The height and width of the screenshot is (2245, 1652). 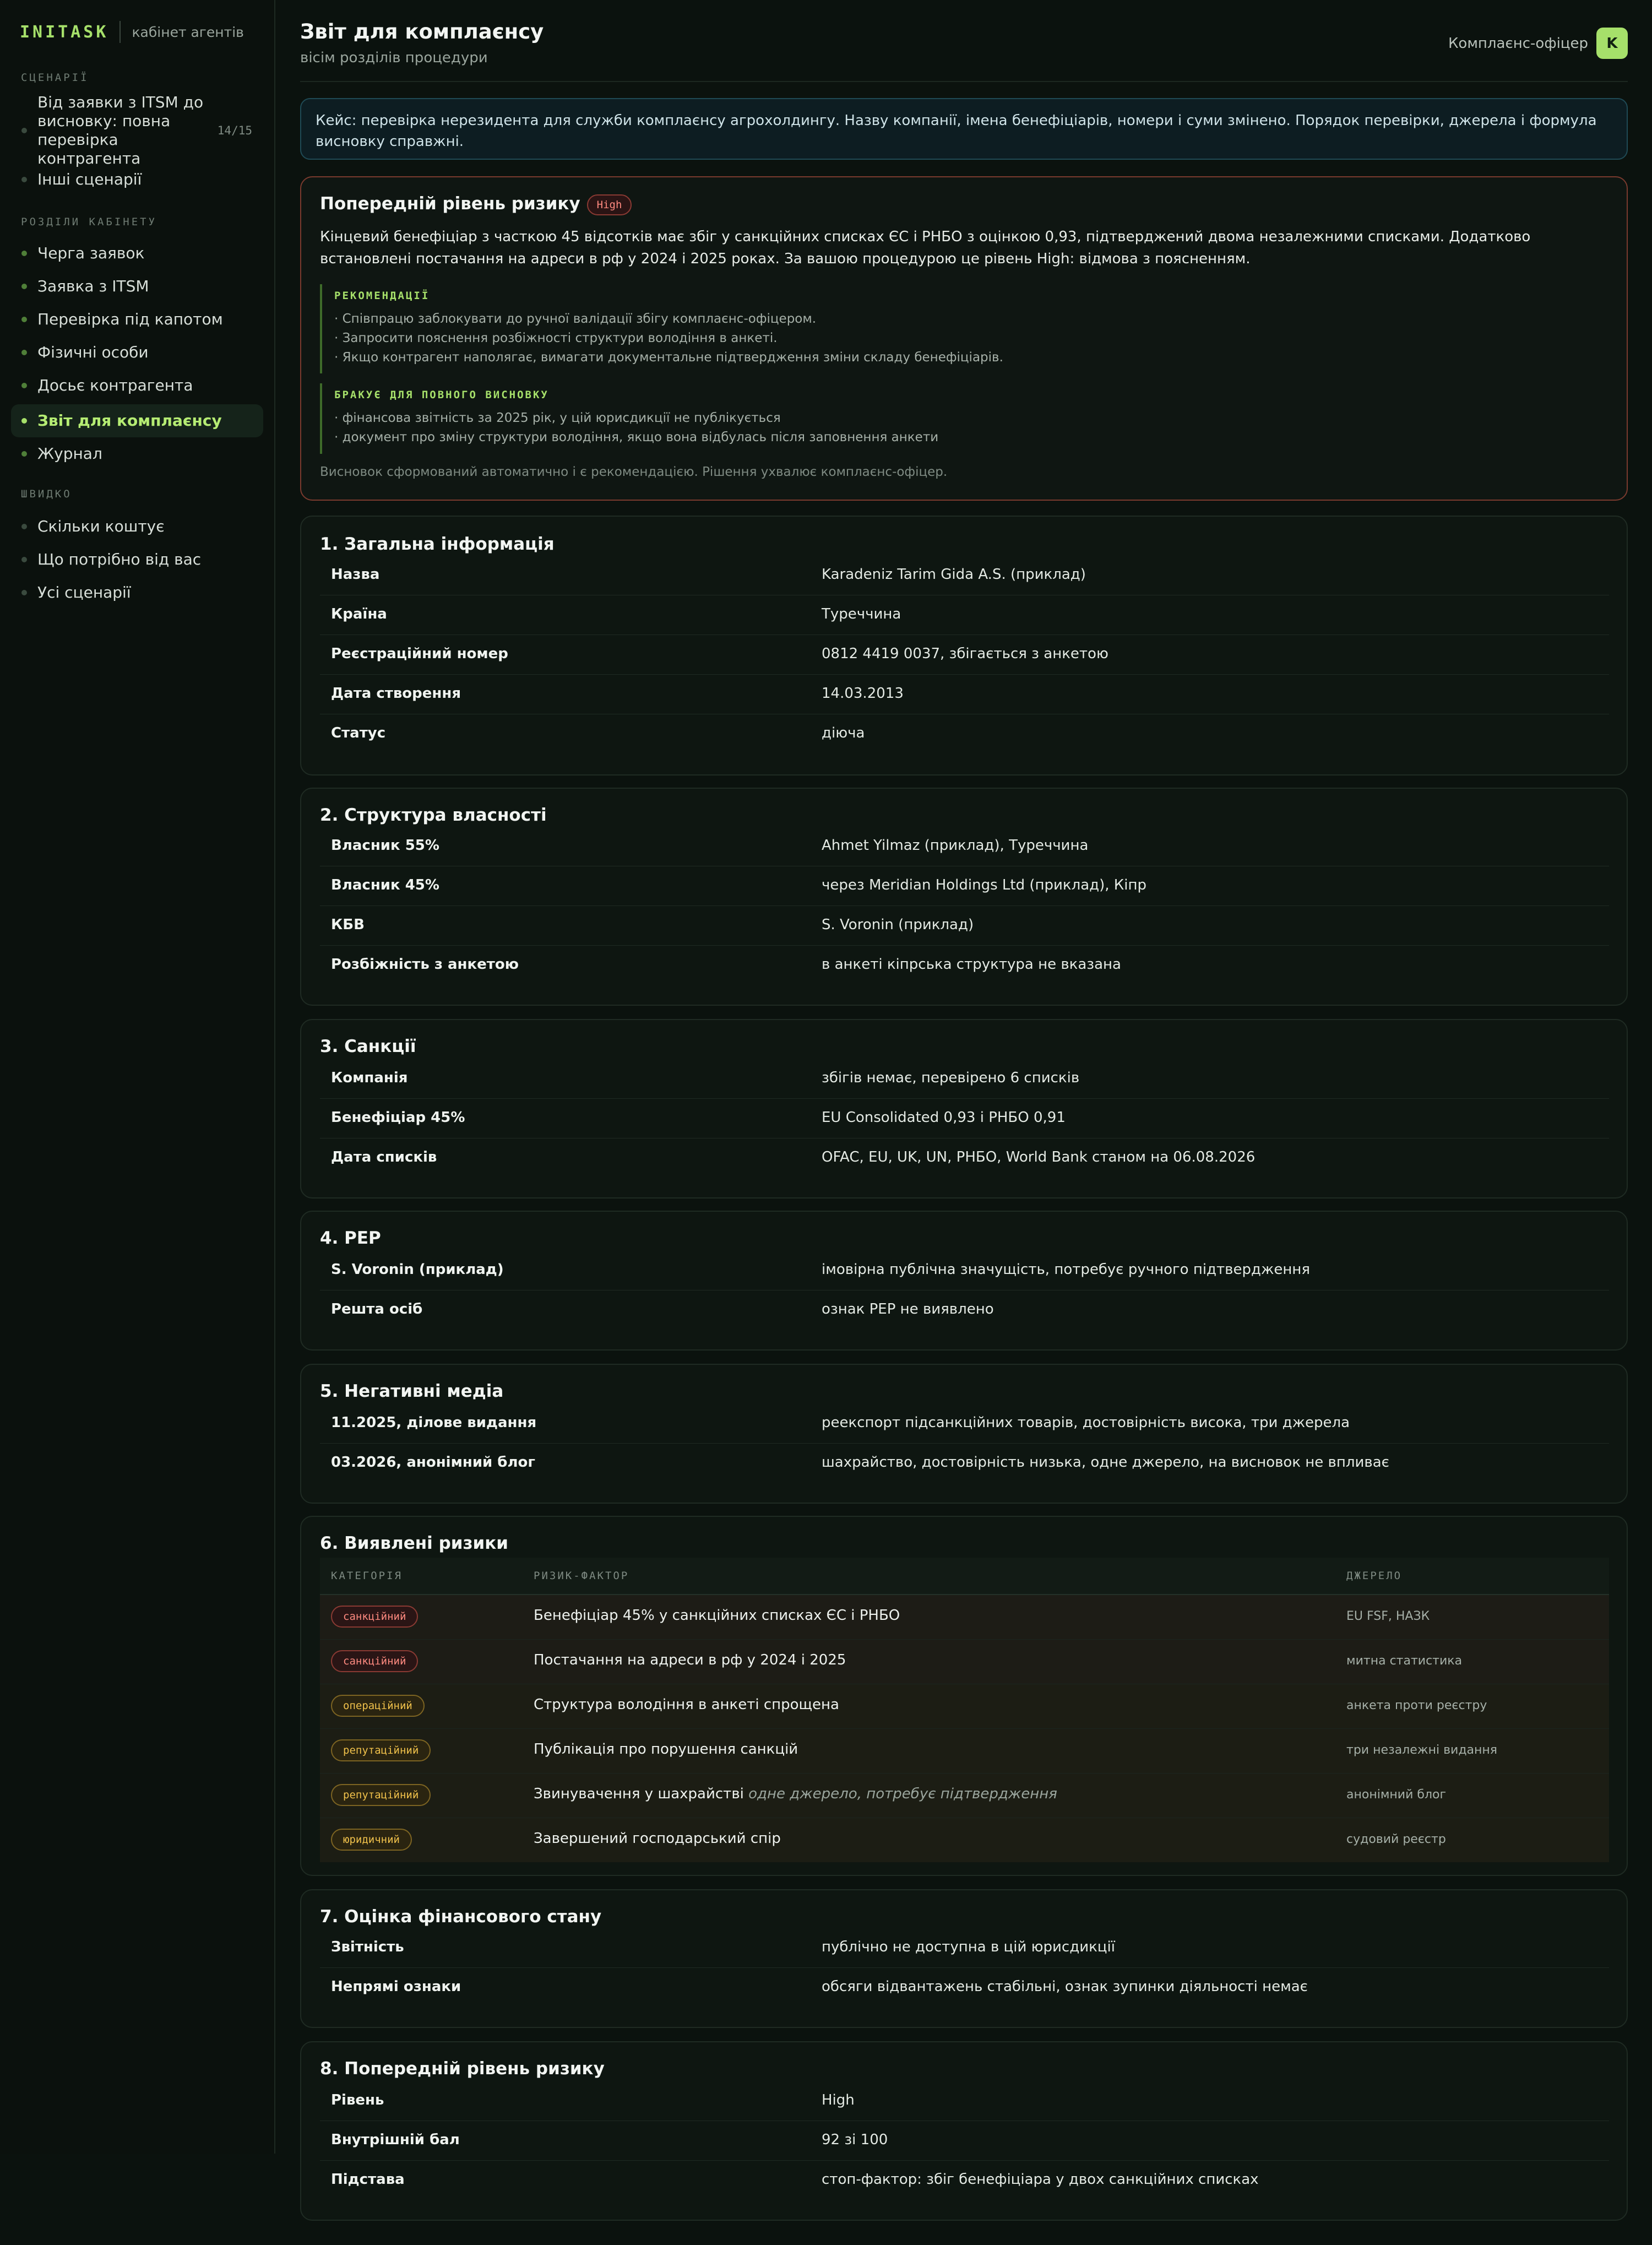 I want to click on column-header: ДЖЕРЕЛО, so click(x=1374, y=1576).